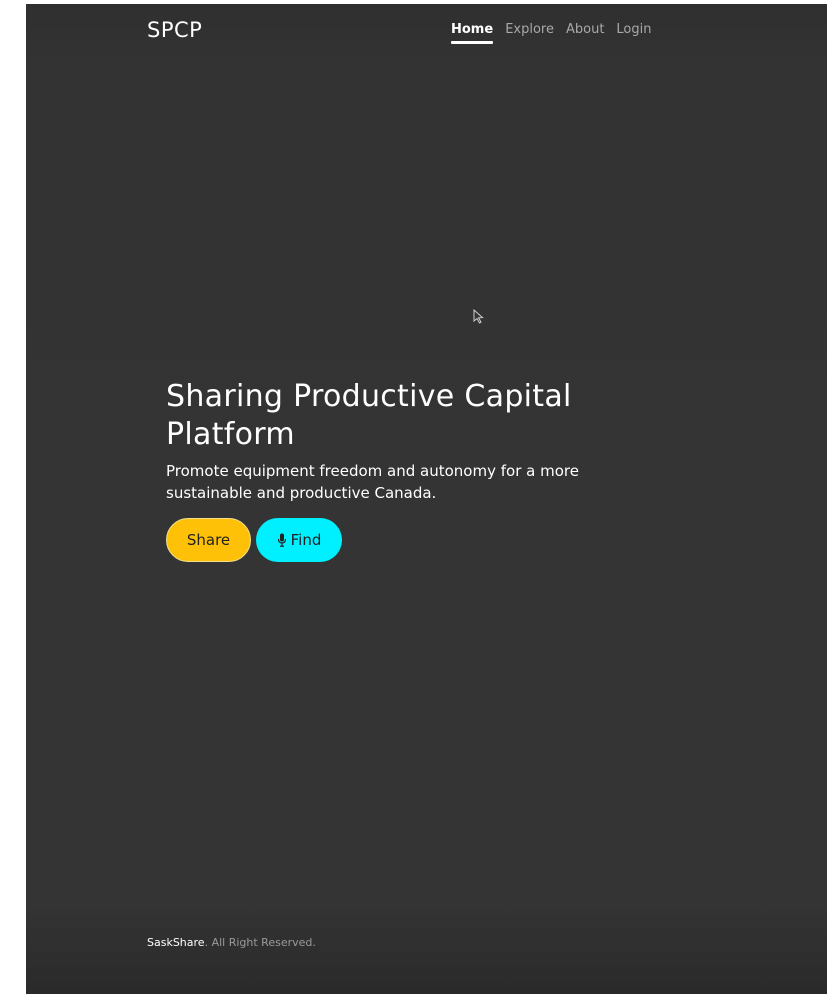 The width and height of the screenshot is (834, 996). What do you see at coordinates (281, 540) in the screenshot?
I see `microphone-icon` at bounding box center [281, 540].